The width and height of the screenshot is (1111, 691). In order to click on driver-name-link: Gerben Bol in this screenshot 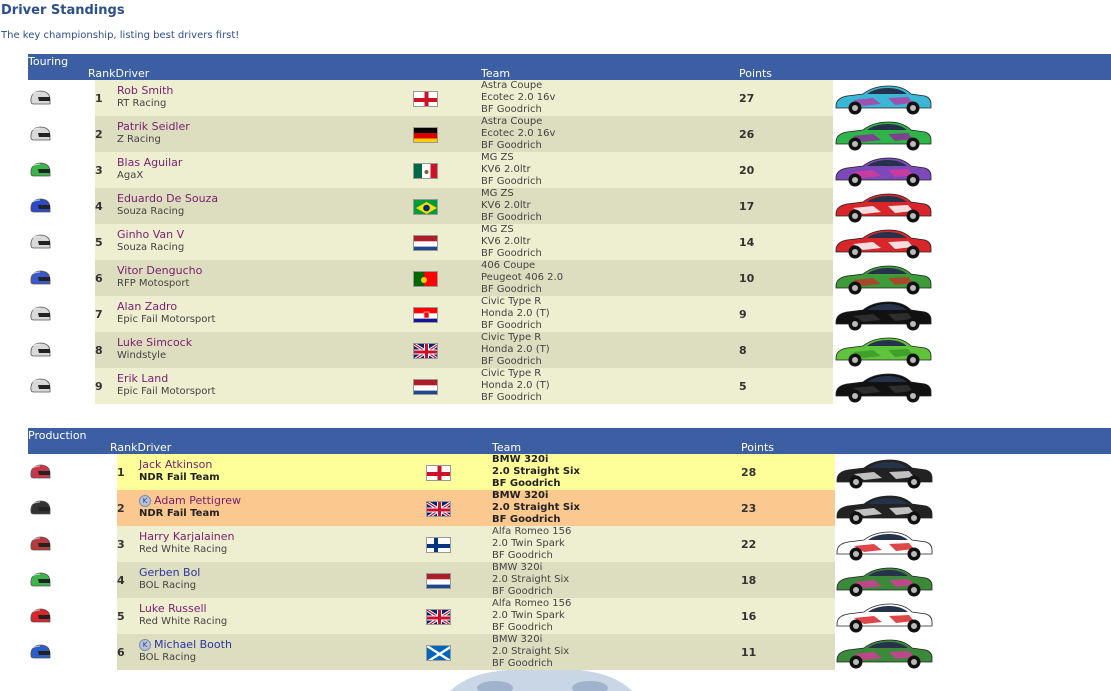, I will do `click(169, 572)`.